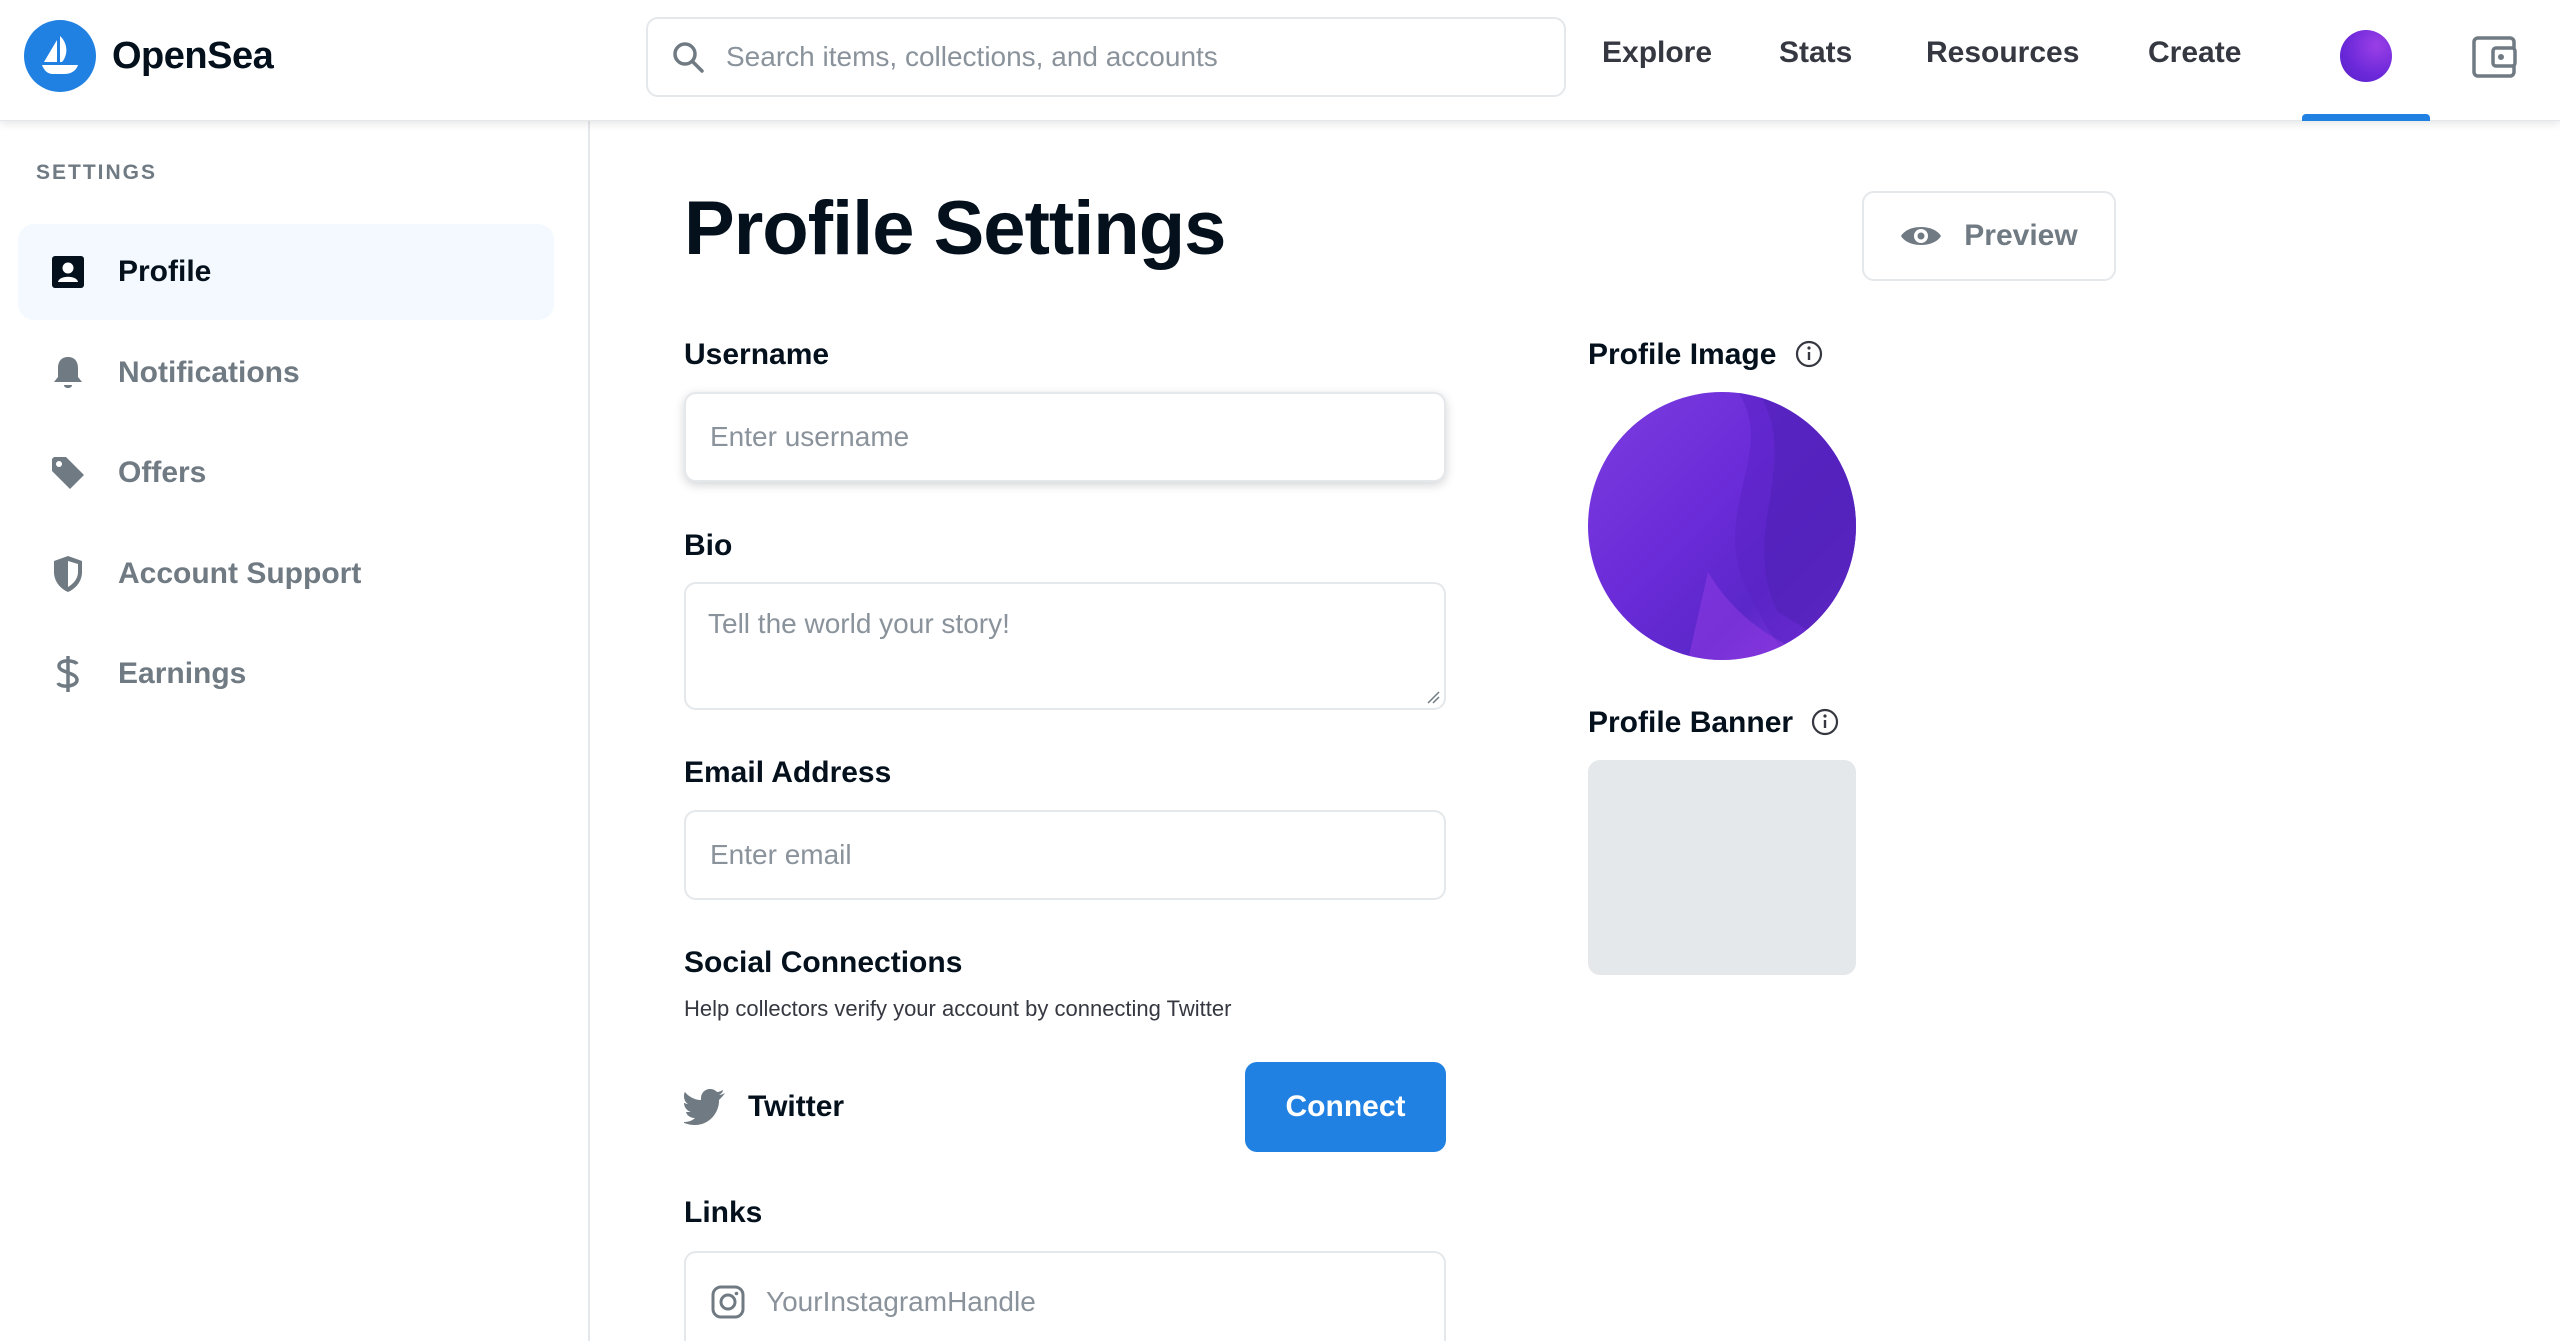 This screenshot has width=2560, height=1341. What do you see at coordinates (182, 673) in the screenshot?
I see `sidebar-item-label: Earnings` at bounding box center [182, 673].